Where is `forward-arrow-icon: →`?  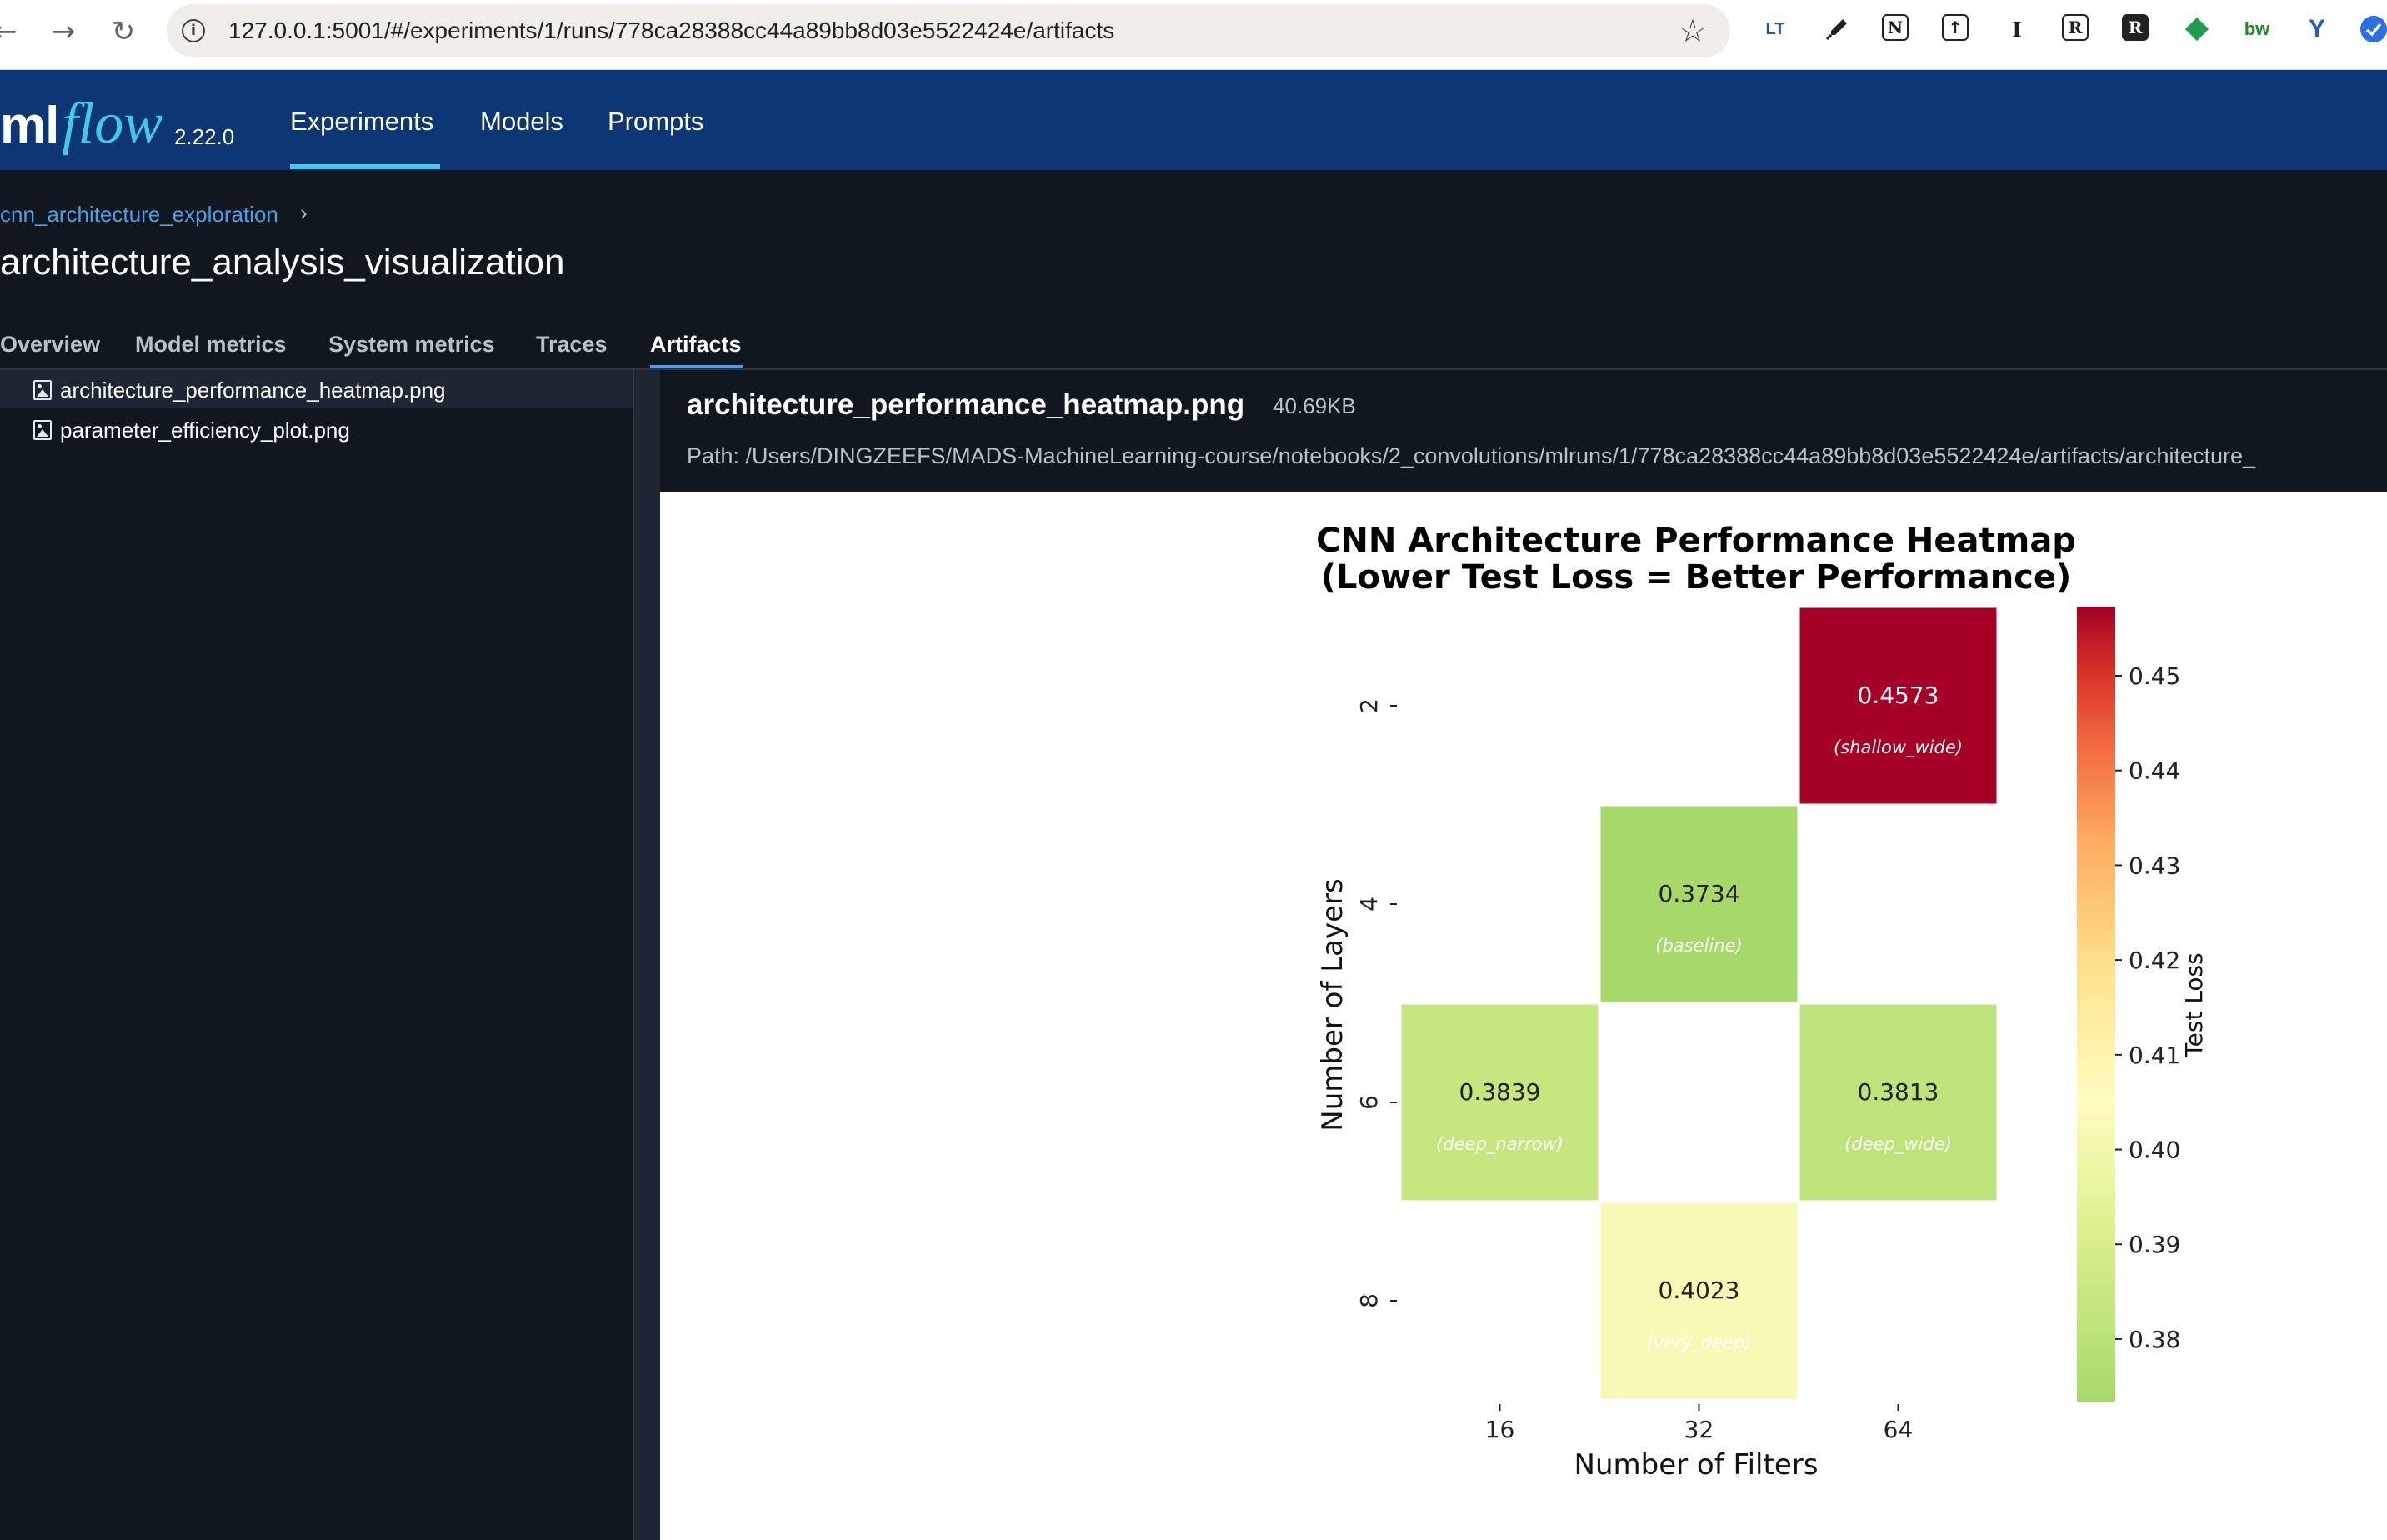
forward-arrow-icon: → is located at coordinates (63, 32).